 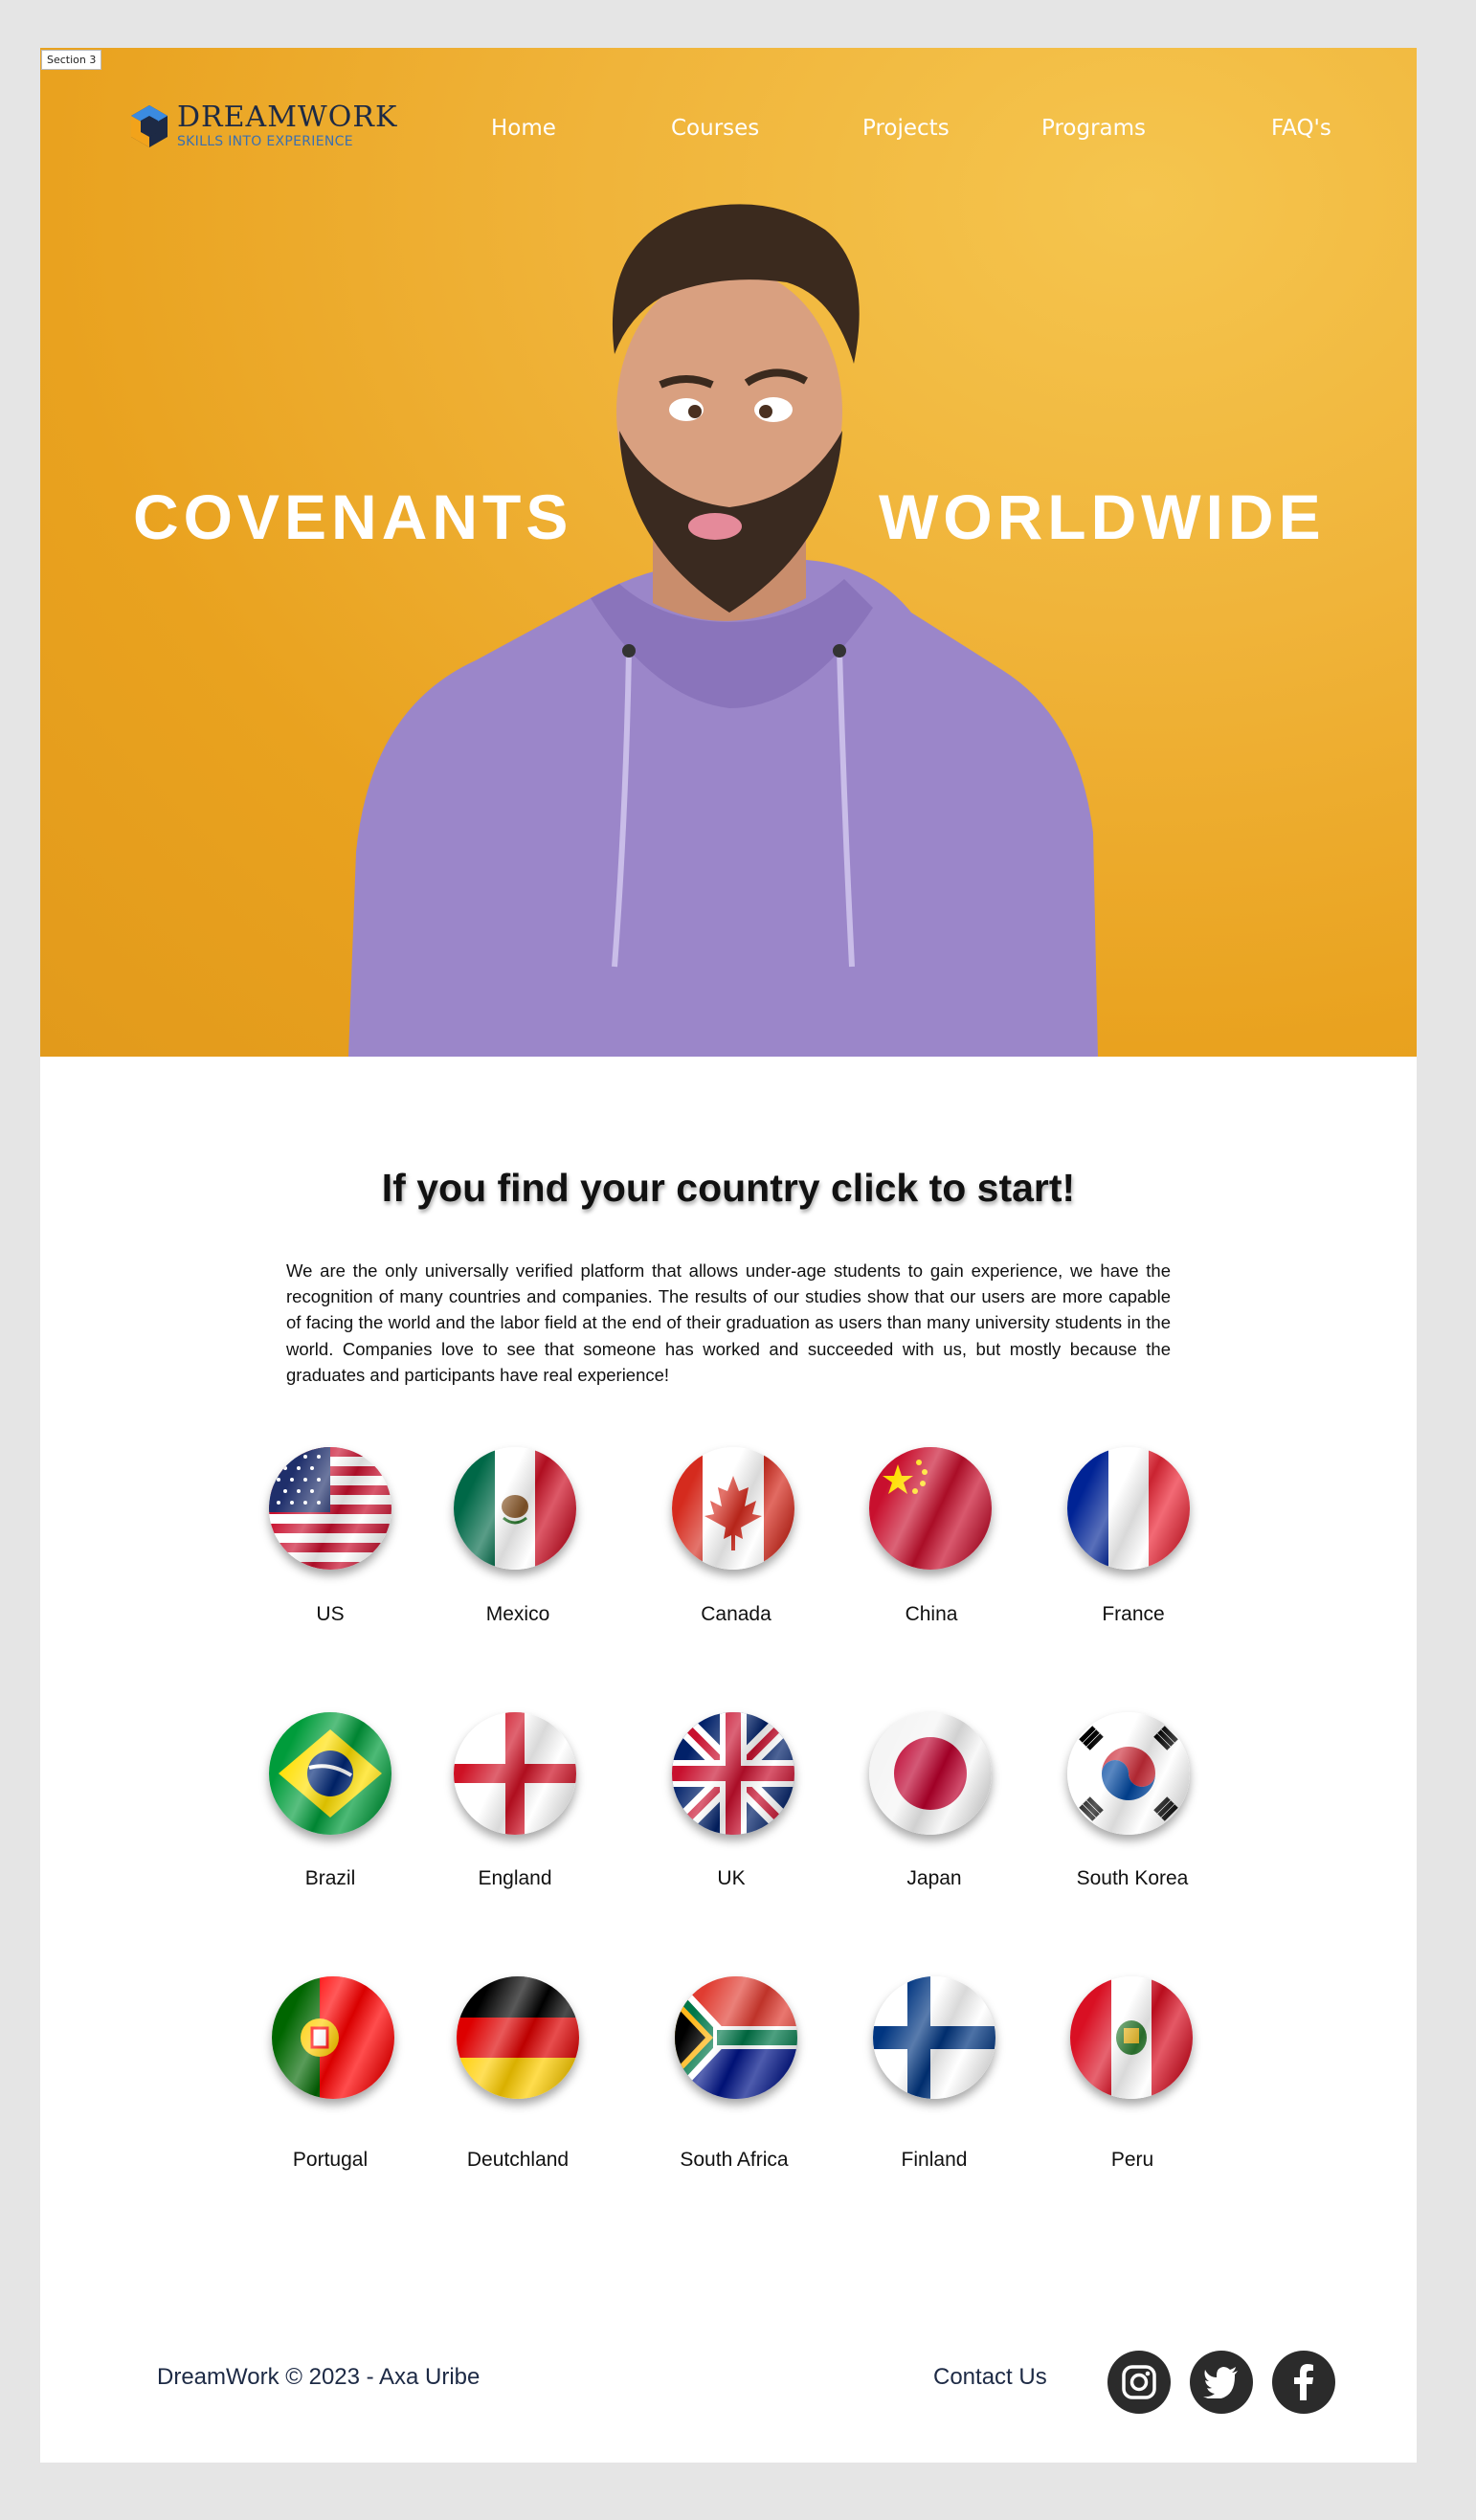 I want to click on flag-france, so click(x=1128, y=1509).